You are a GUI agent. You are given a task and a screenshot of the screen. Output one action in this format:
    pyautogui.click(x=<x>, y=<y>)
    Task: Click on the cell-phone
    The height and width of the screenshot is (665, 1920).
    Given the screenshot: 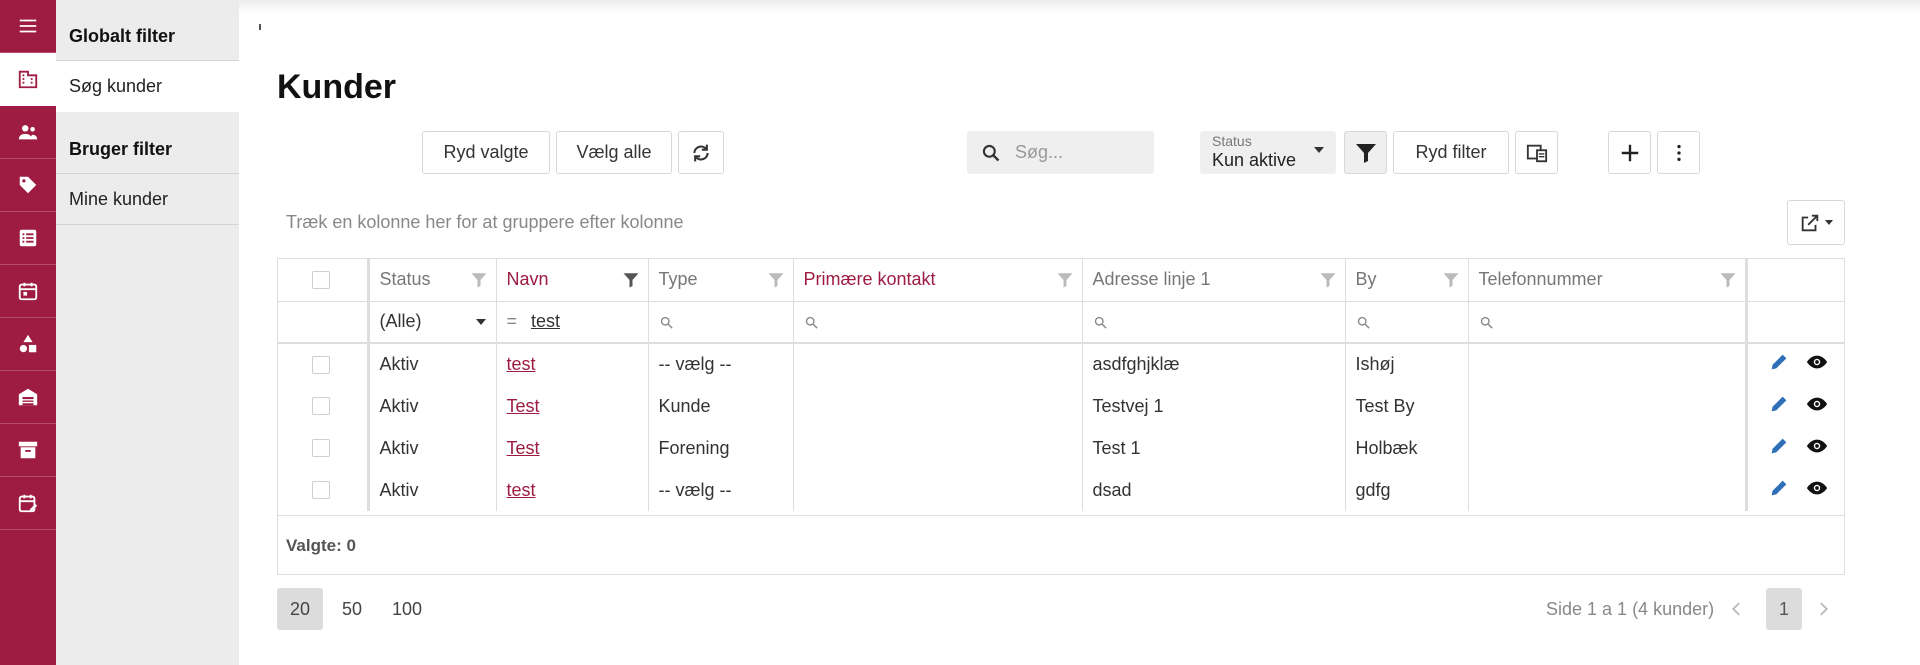 What is the action you would take?
    pyautogui.click(x=1607, y=490)
    